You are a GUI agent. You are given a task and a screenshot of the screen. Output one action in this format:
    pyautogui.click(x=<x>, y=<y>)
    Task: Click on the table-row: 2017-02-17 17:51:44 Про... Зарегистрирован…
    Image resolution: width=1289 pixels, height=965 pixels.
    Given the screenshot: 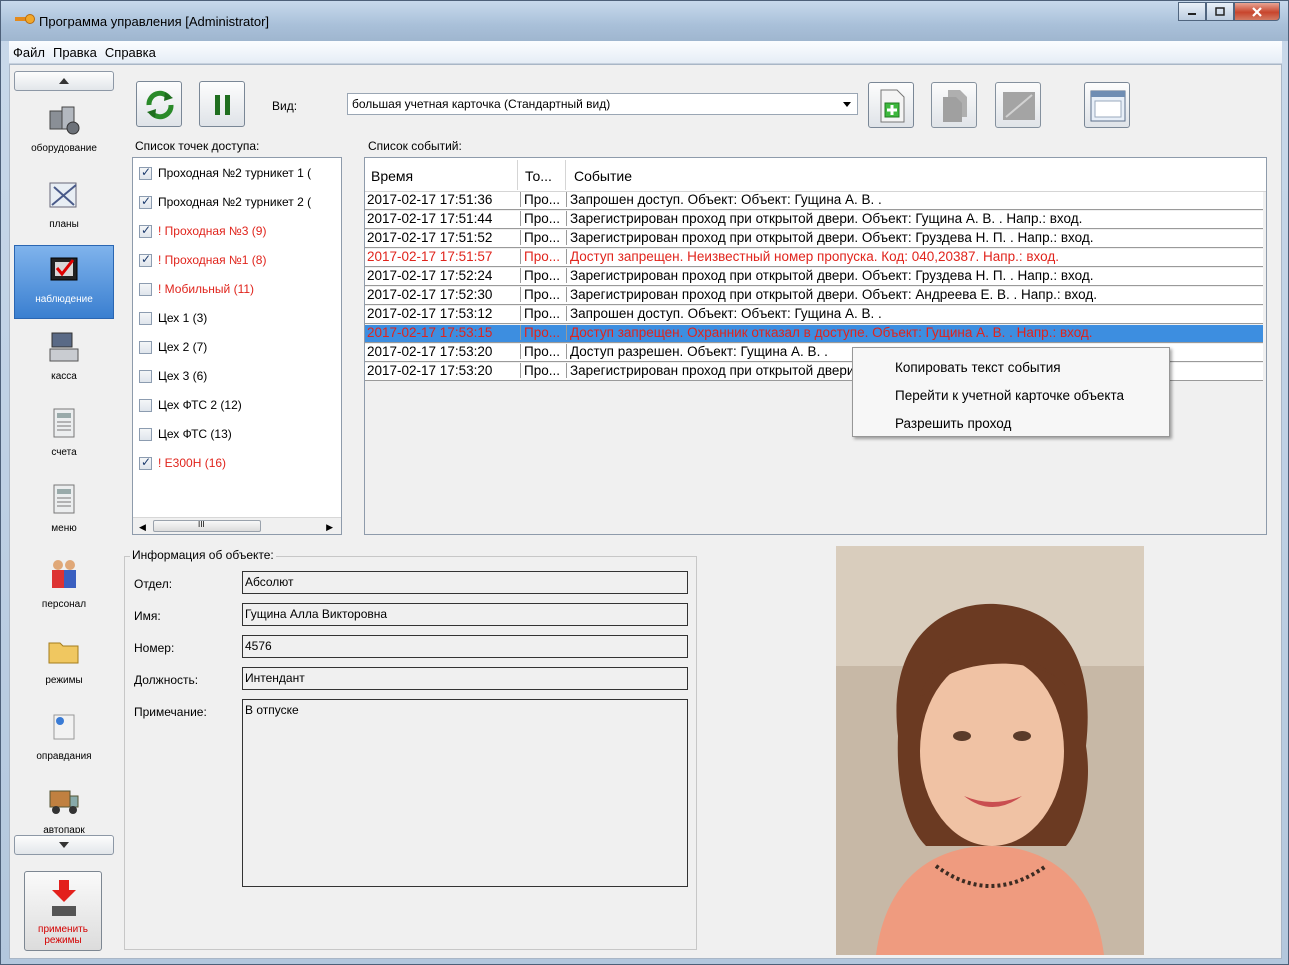 What is the action you would take?
    pyautogui.click(x=814, y=220)
    